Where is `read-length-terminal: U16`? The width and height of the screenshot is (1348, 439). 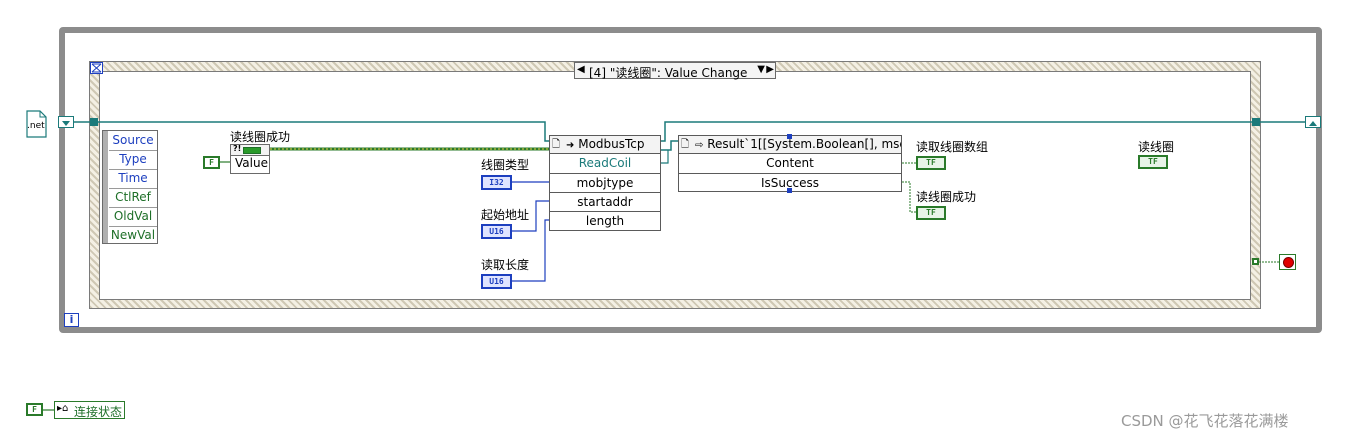
read-length-terminal: U16 is located at coordinates (496, 281).